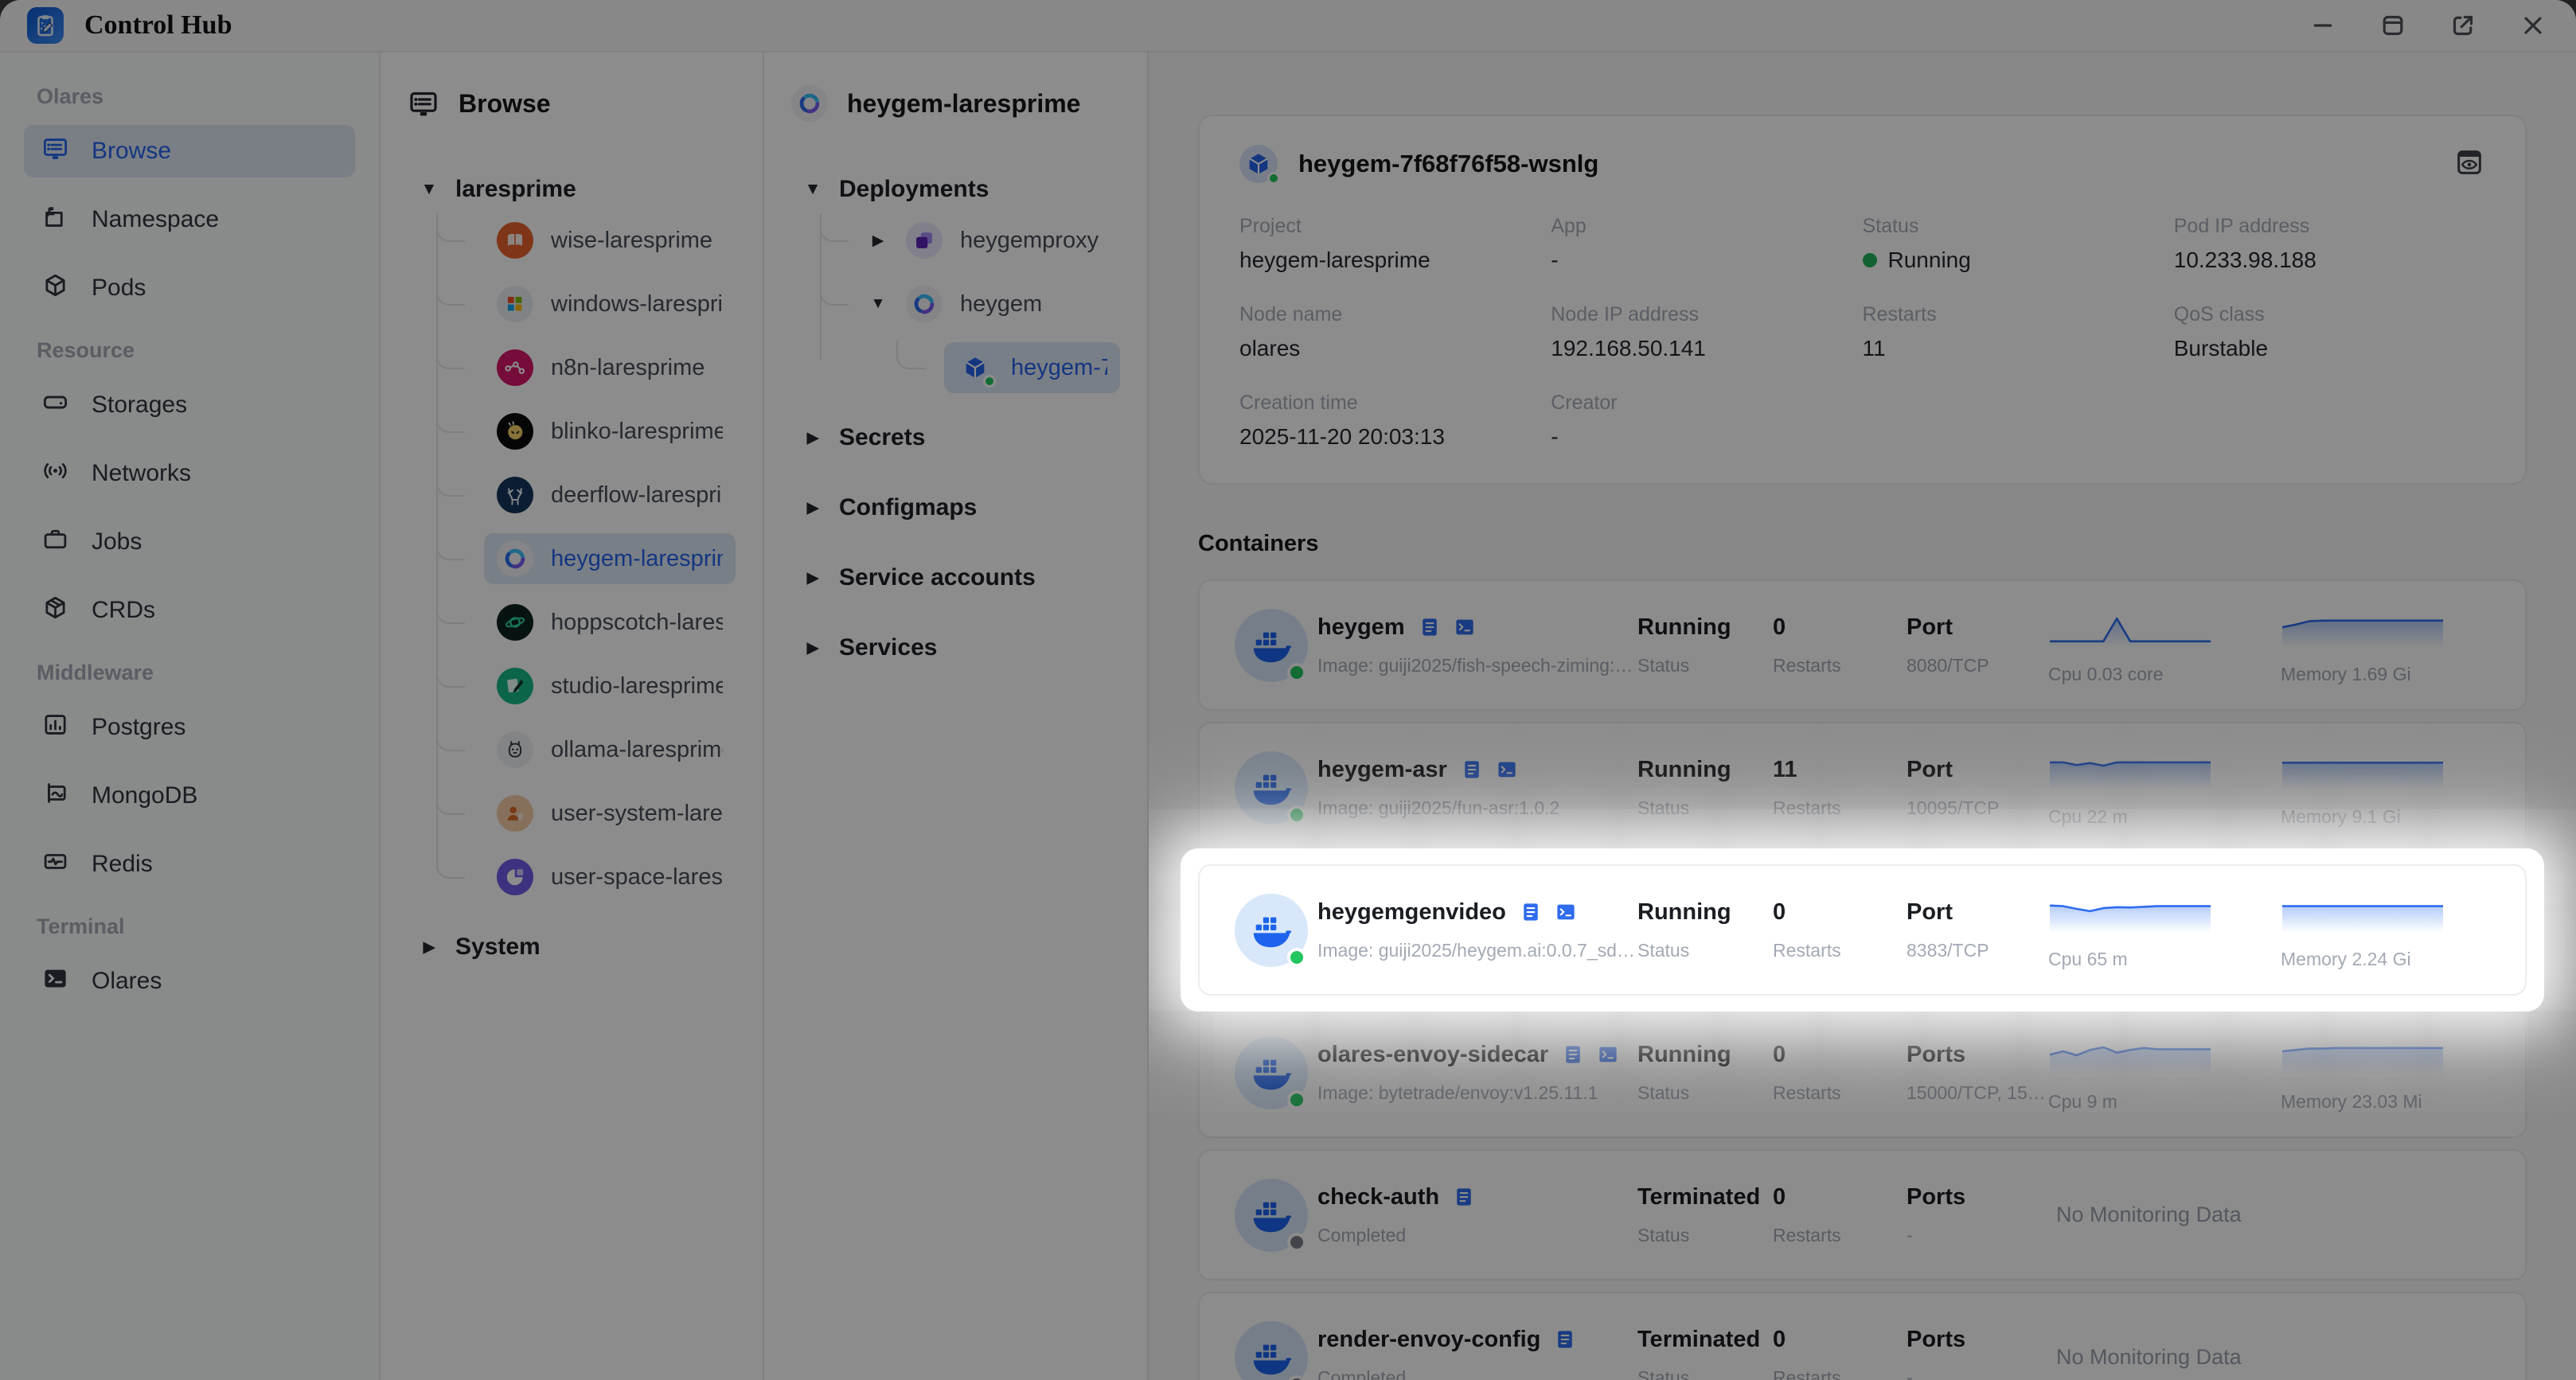 The height and width of the screenshot is (1380, 2576). I want to click on memory-usage-label: Memory 2.24 Gi, so click(2346, 959).